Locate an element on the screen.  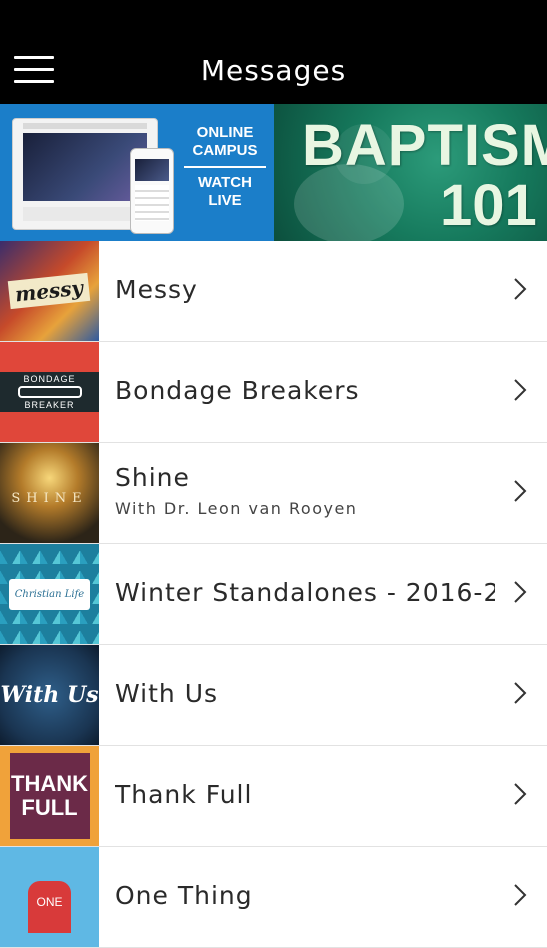
list-item-title: With Us is located at coordinates (167, 693).